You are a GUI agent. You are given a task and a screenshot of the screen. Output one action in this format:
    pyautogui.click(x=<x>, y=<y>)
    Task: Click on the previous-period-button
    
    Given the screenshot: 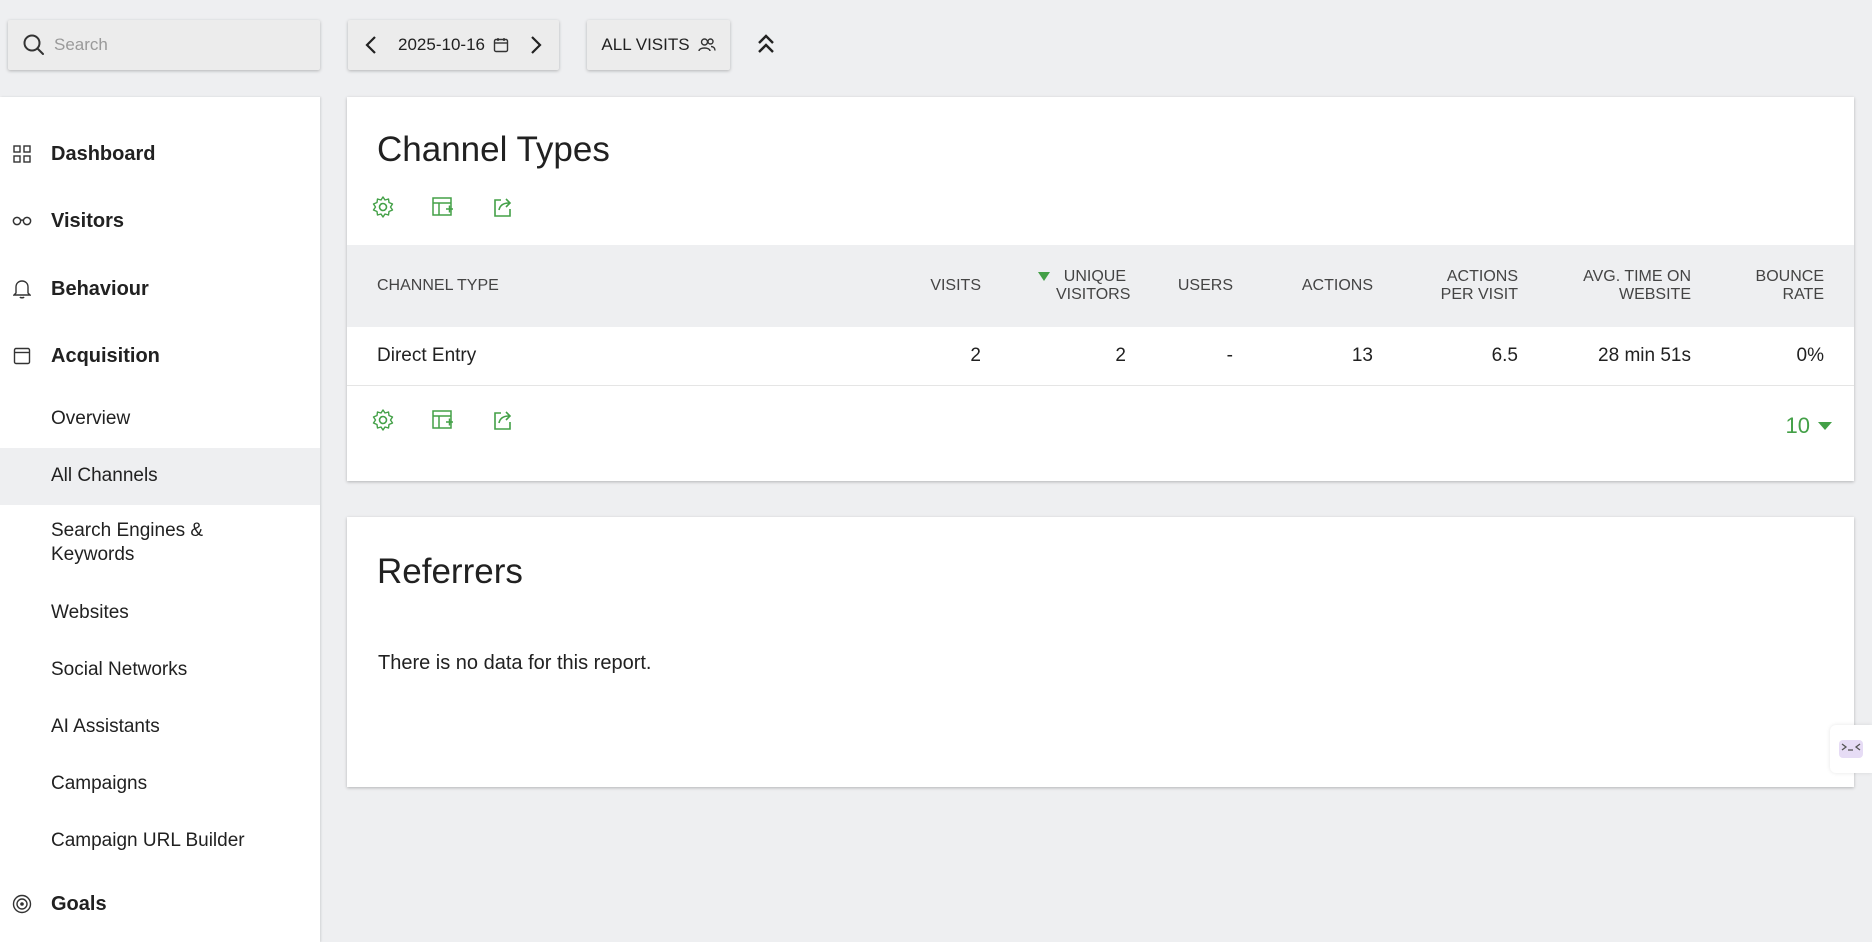 What is the action you would take?
    pyautogui.click(x=371, y=45)
    